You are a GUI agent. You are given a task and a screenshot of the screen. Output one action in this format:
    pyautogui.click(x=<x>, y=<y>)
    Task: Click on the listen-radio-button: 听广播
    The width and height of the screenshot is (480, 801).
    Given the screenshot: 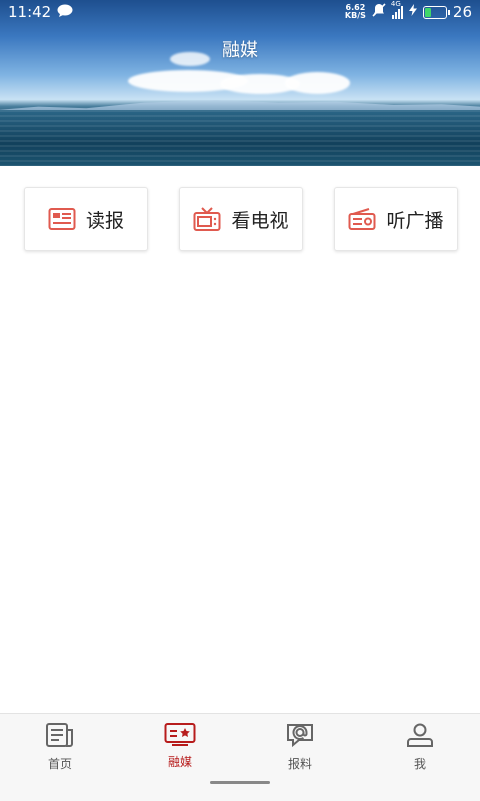 What is the action you would take?
    pyautogui.click(x=396, y=219)
    